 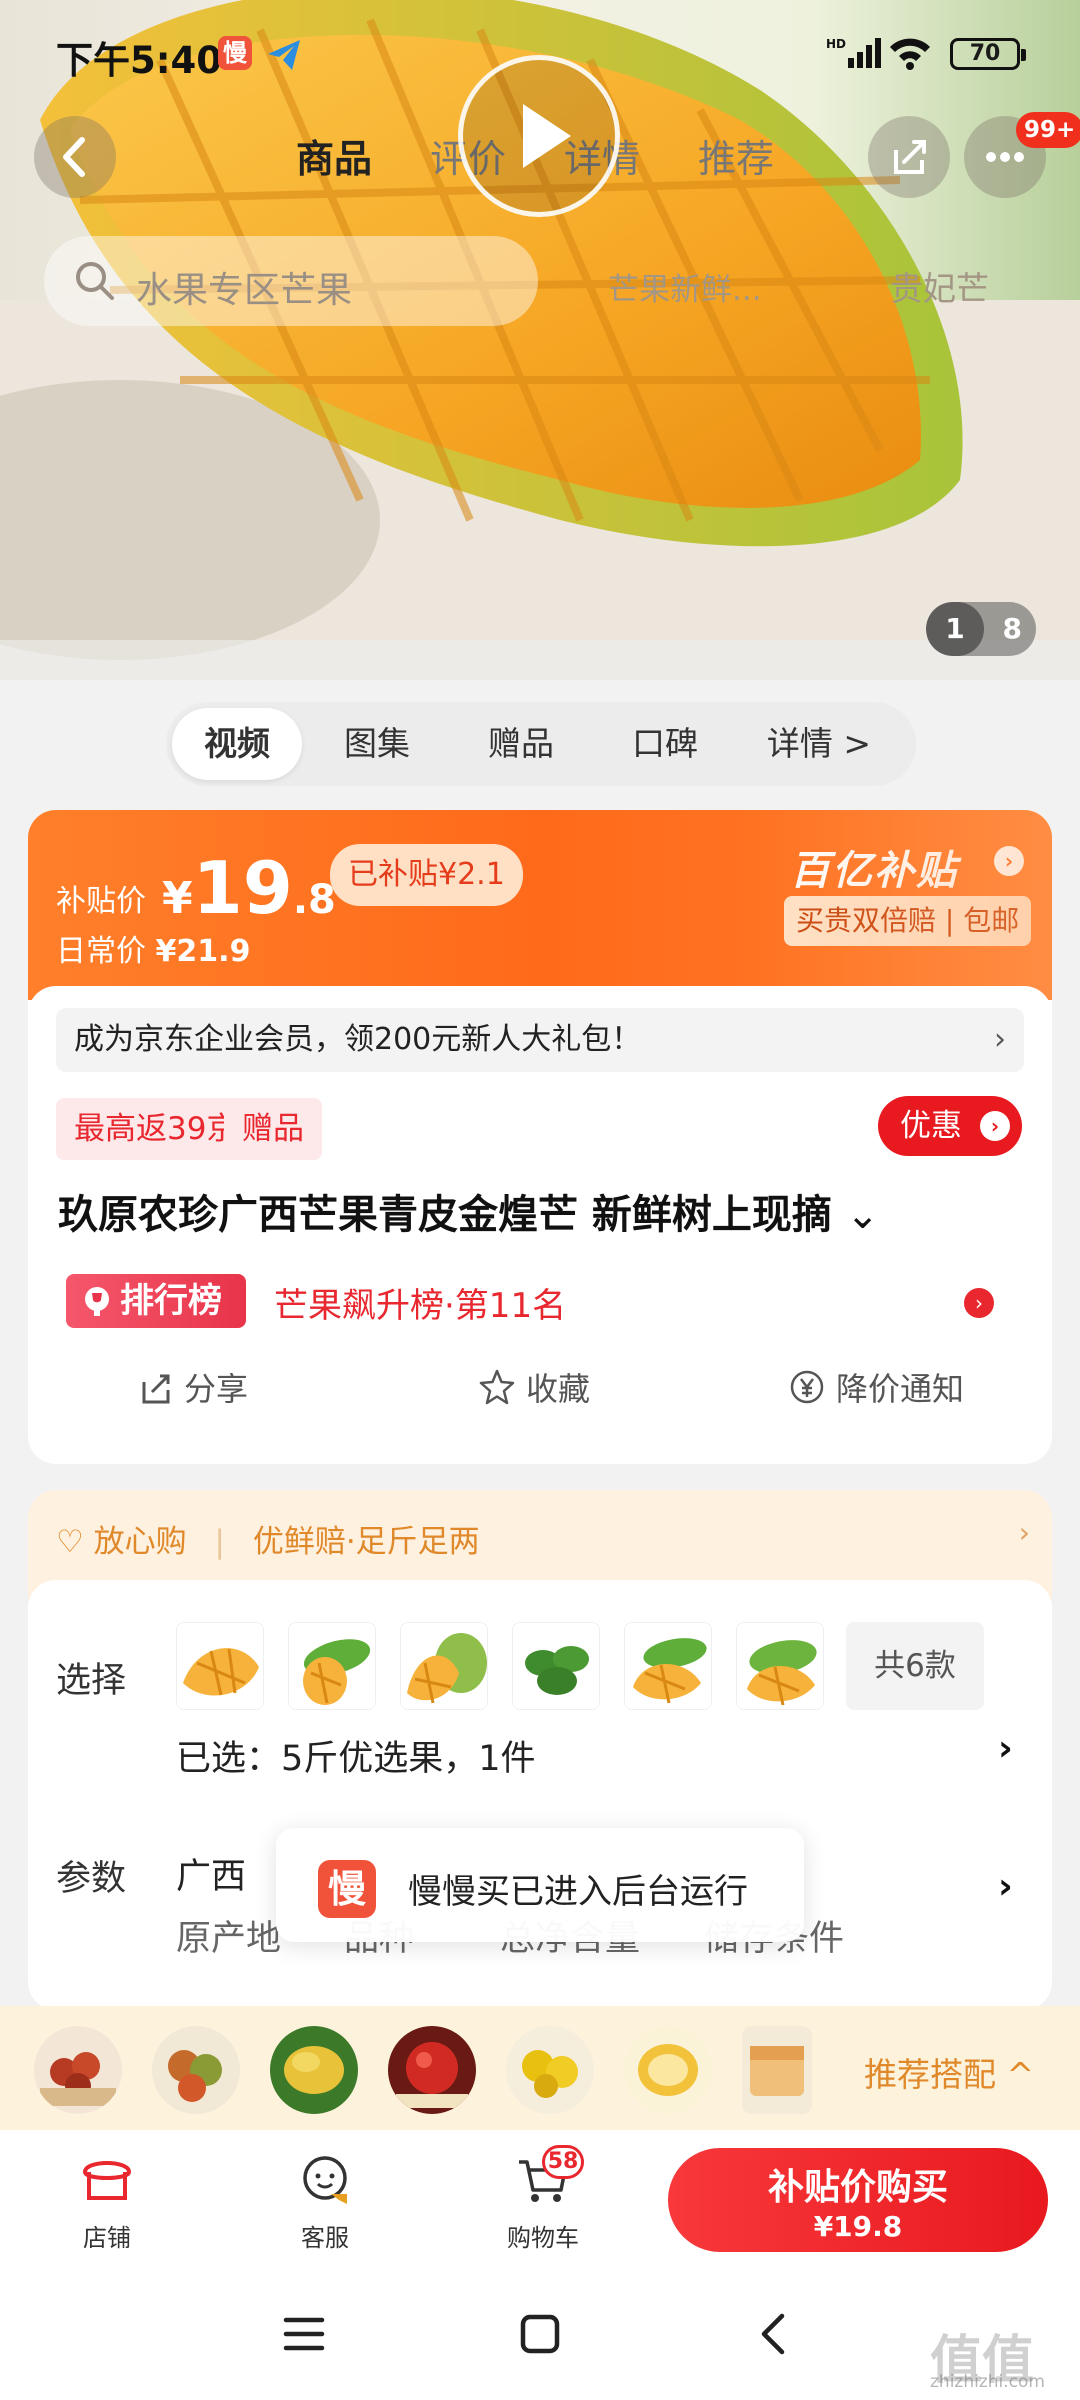 I want to click on daily-price: 日常价 ¥21.9, so click(x=153, y=951).